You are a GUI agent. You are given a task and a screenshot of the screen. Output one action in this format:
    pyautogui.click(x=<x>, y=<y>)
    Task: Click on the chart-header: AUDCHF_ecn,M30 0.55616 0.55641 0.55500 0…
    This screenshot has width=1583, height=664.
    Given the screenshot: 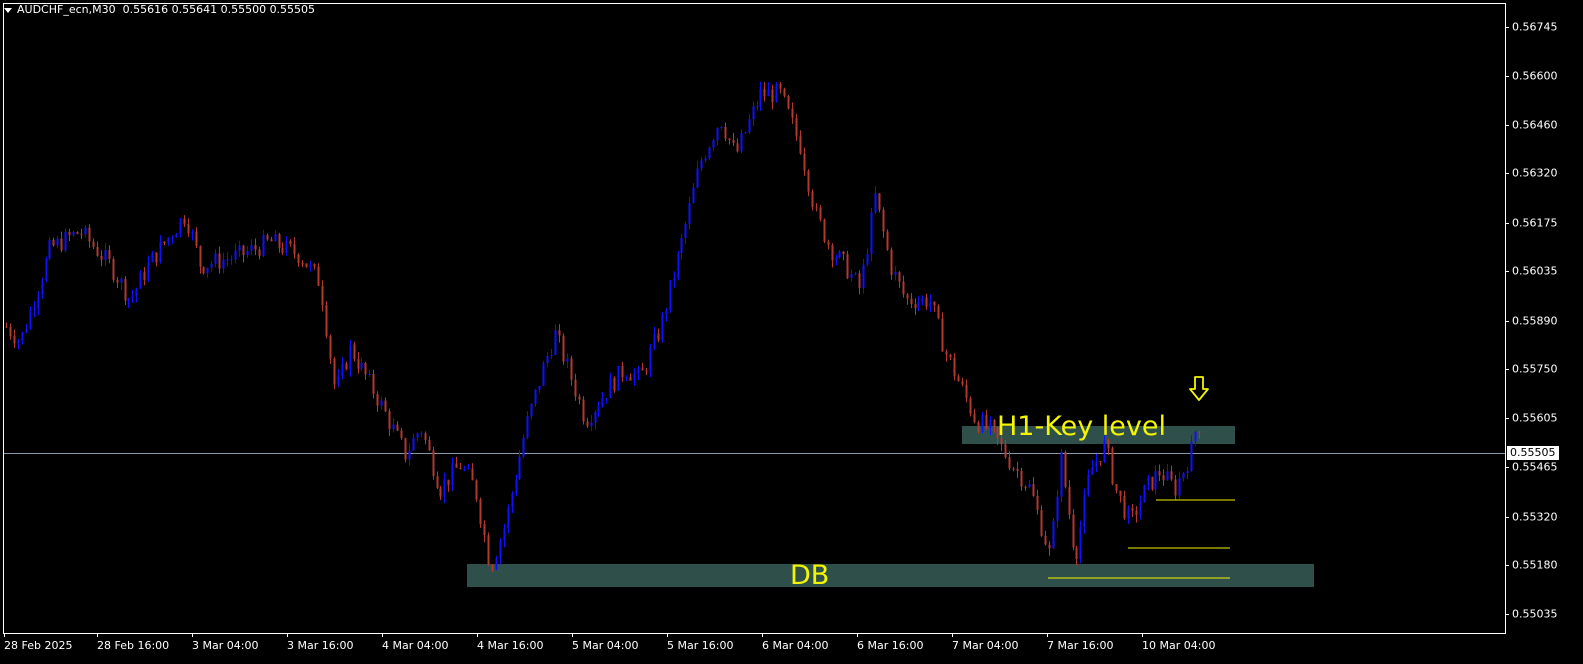 What is the action you would take?
    pyautogui.click(x=159, y=9)
    